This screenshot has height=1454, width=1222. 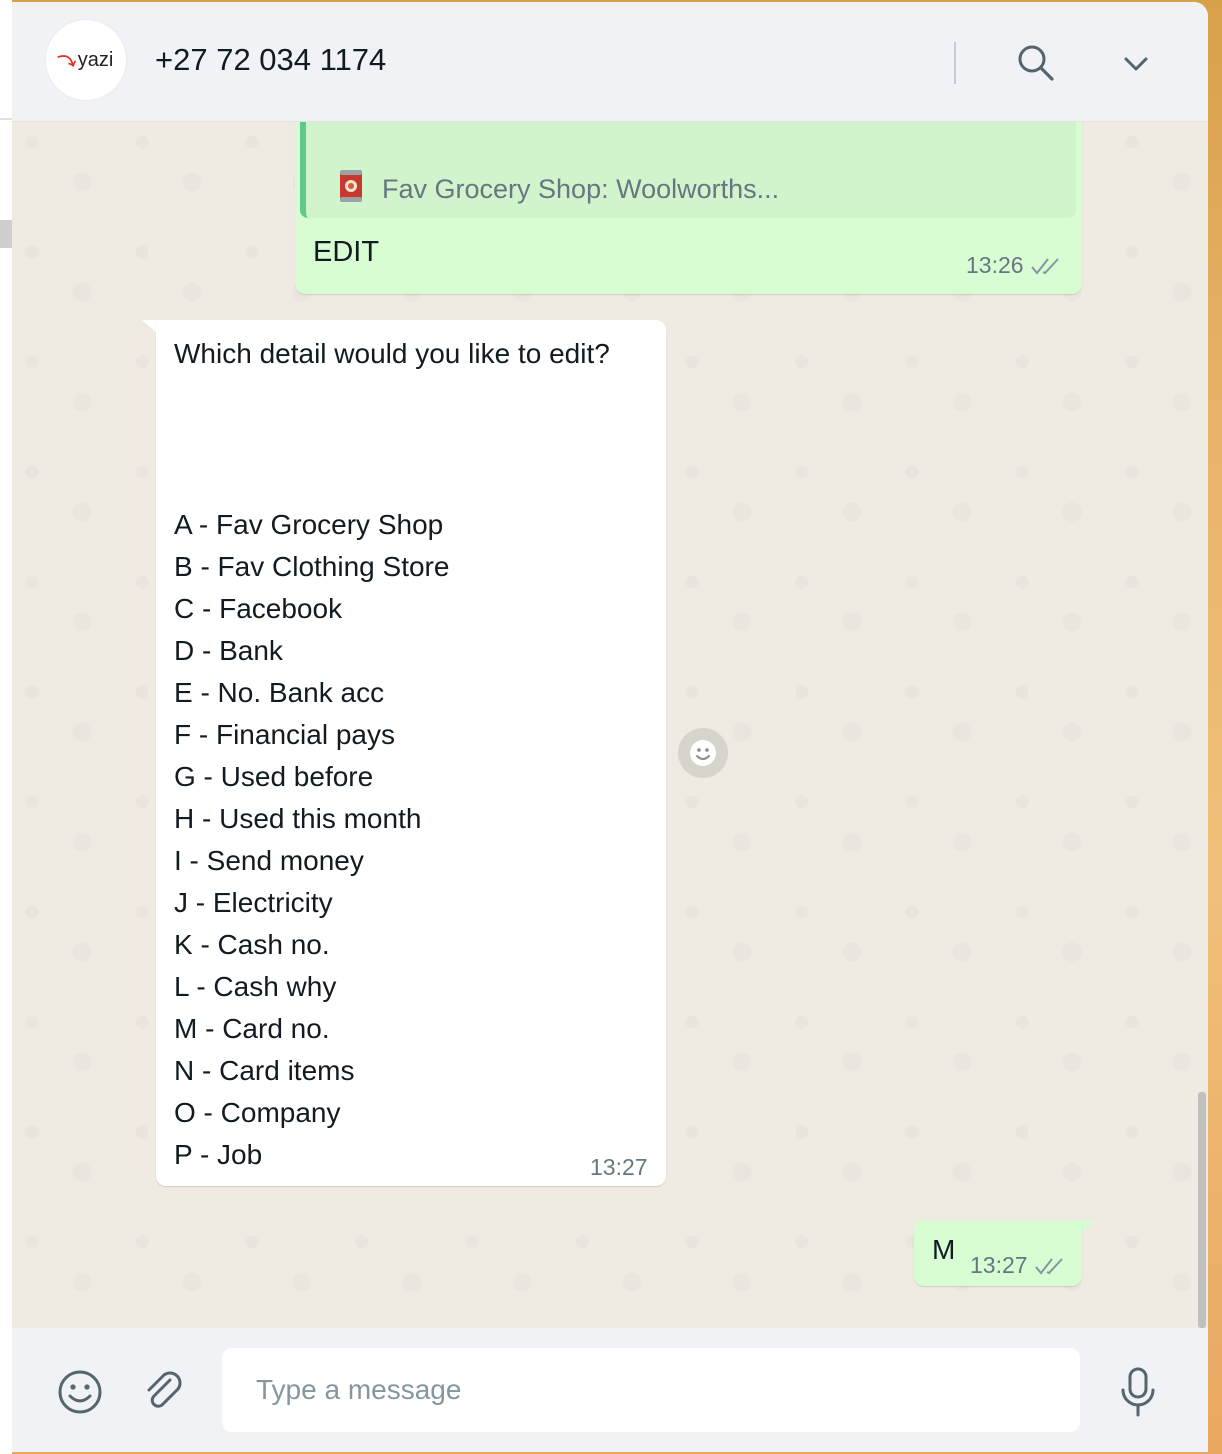 I want to click on chevron-down-icon, so click(x=1136, y=64).